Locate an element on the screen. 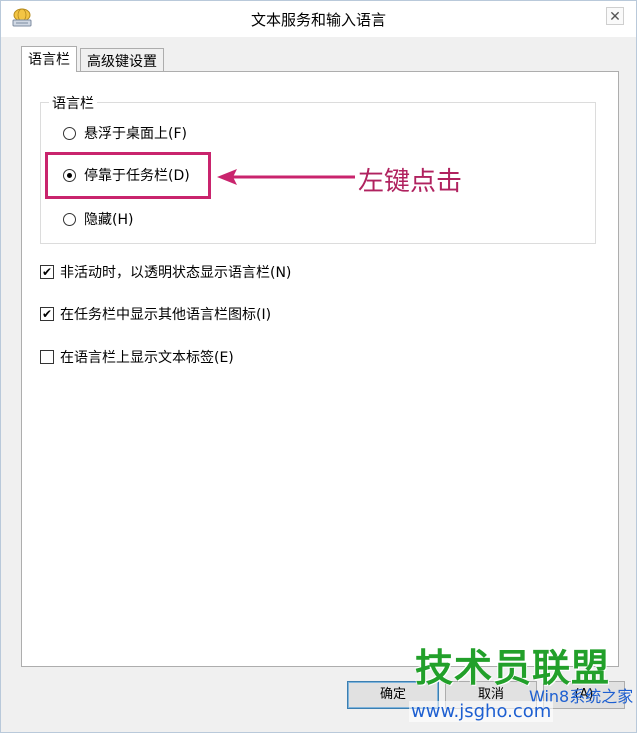 The image size is (637, 733). checkbox-unchecked is located at coordinates (47, 357).